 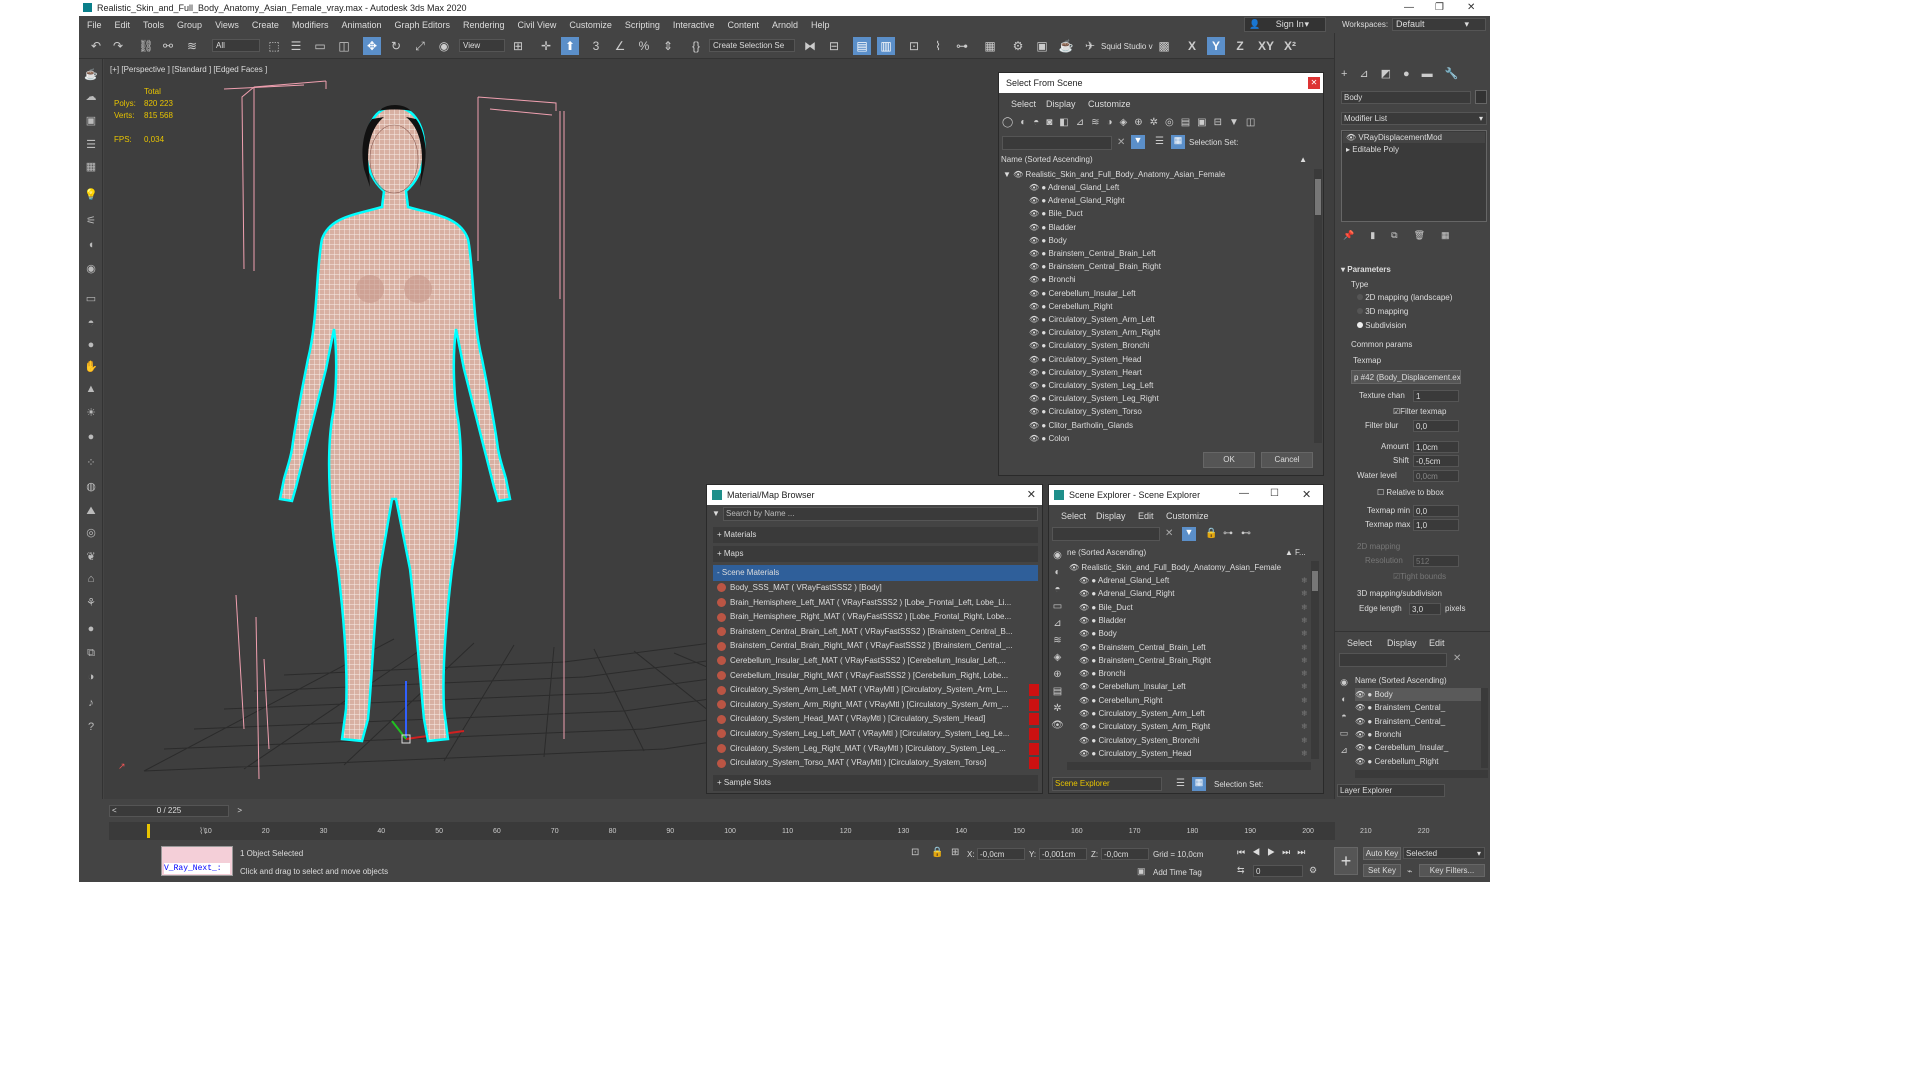 What do you see at coordinates (1418, 734) in the screenshot?
I see `layer-list-item: 👁 ● Bronchi` at bounding box center [1418, 734].